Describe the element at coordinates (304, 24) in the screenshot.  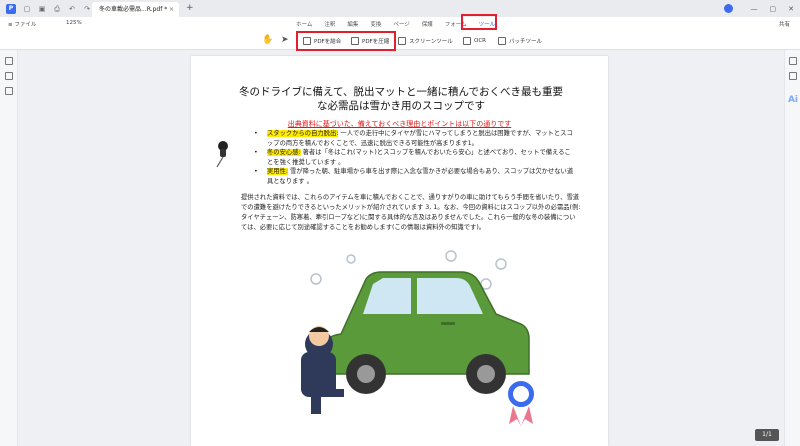
I see `tab-home: ホーム` at that location.